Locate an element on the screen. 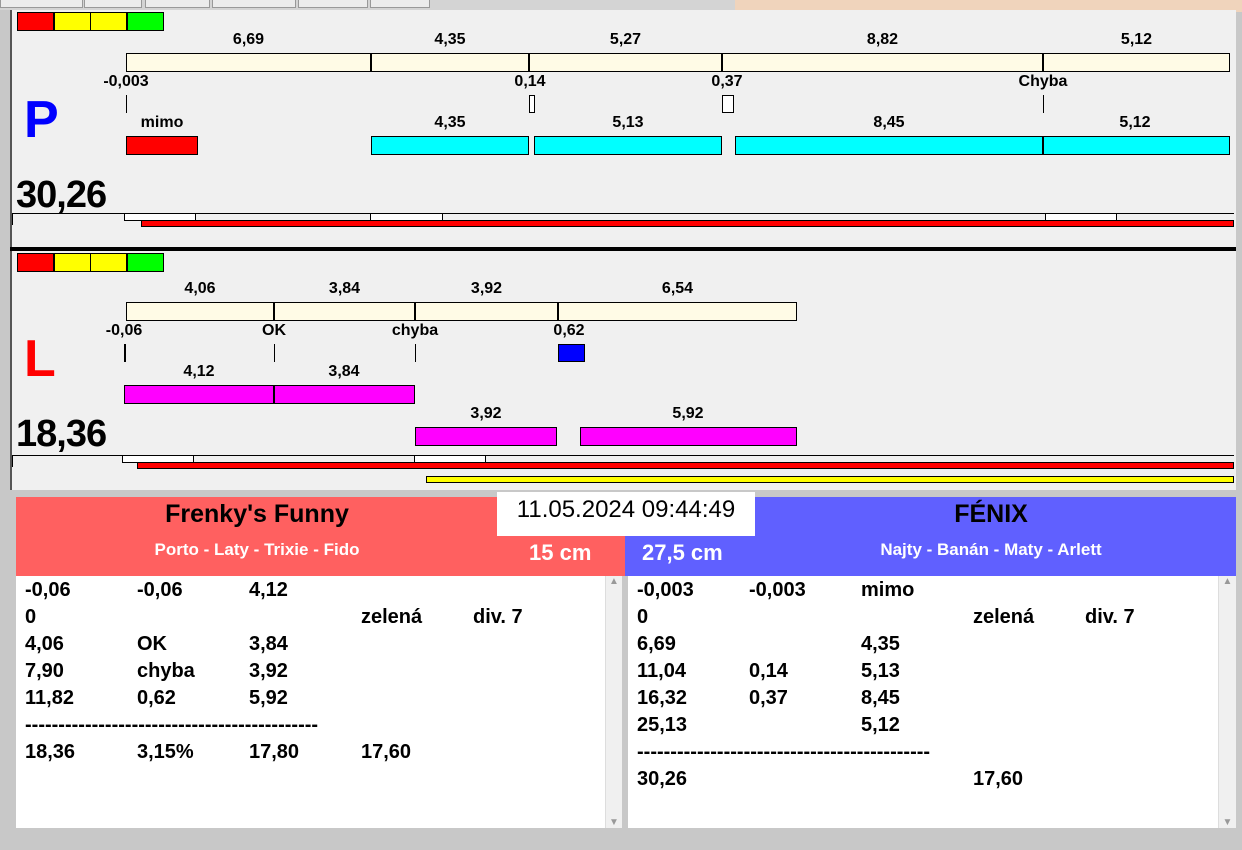 The width and height of the screenshot is (1242, 850). result-row: 11,04 0,14 5,13 is located at coordinates (917, 672).